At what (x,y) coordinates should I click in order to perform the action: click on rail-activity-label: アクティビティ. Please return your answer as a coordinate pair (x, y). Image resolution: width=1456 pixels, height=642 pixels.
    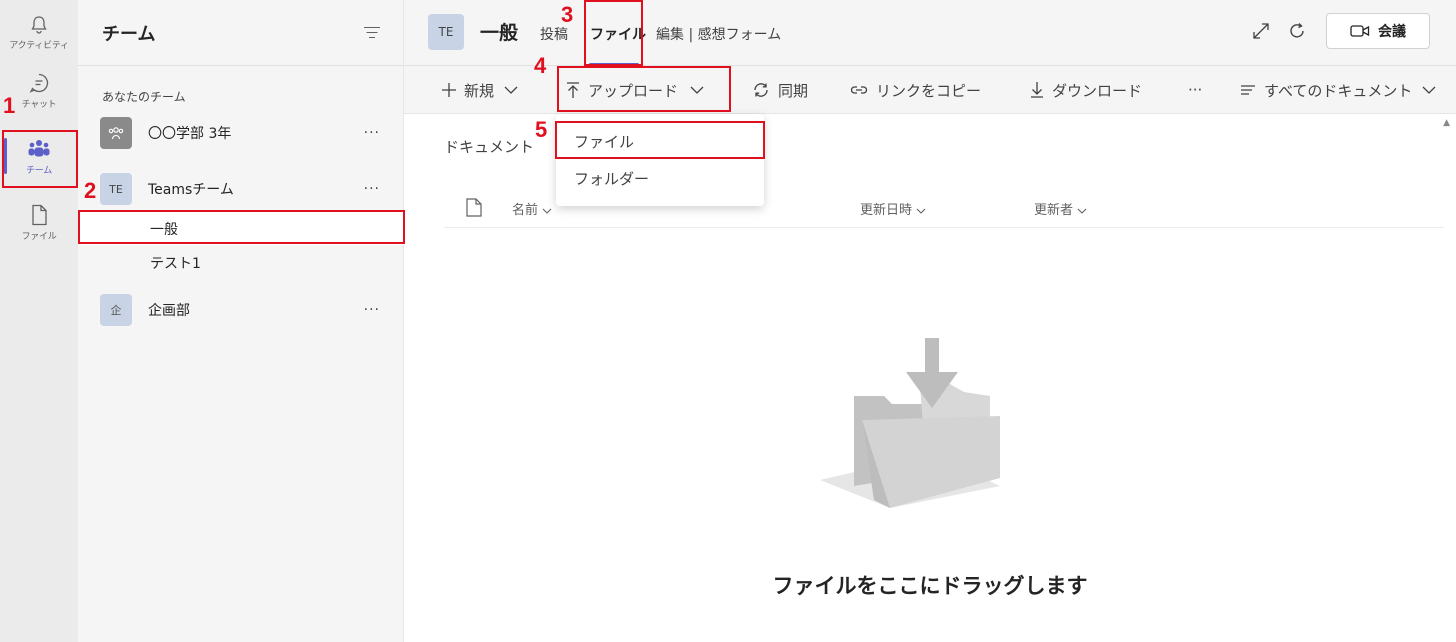
    Looking at the image, I should click on (39, 46).